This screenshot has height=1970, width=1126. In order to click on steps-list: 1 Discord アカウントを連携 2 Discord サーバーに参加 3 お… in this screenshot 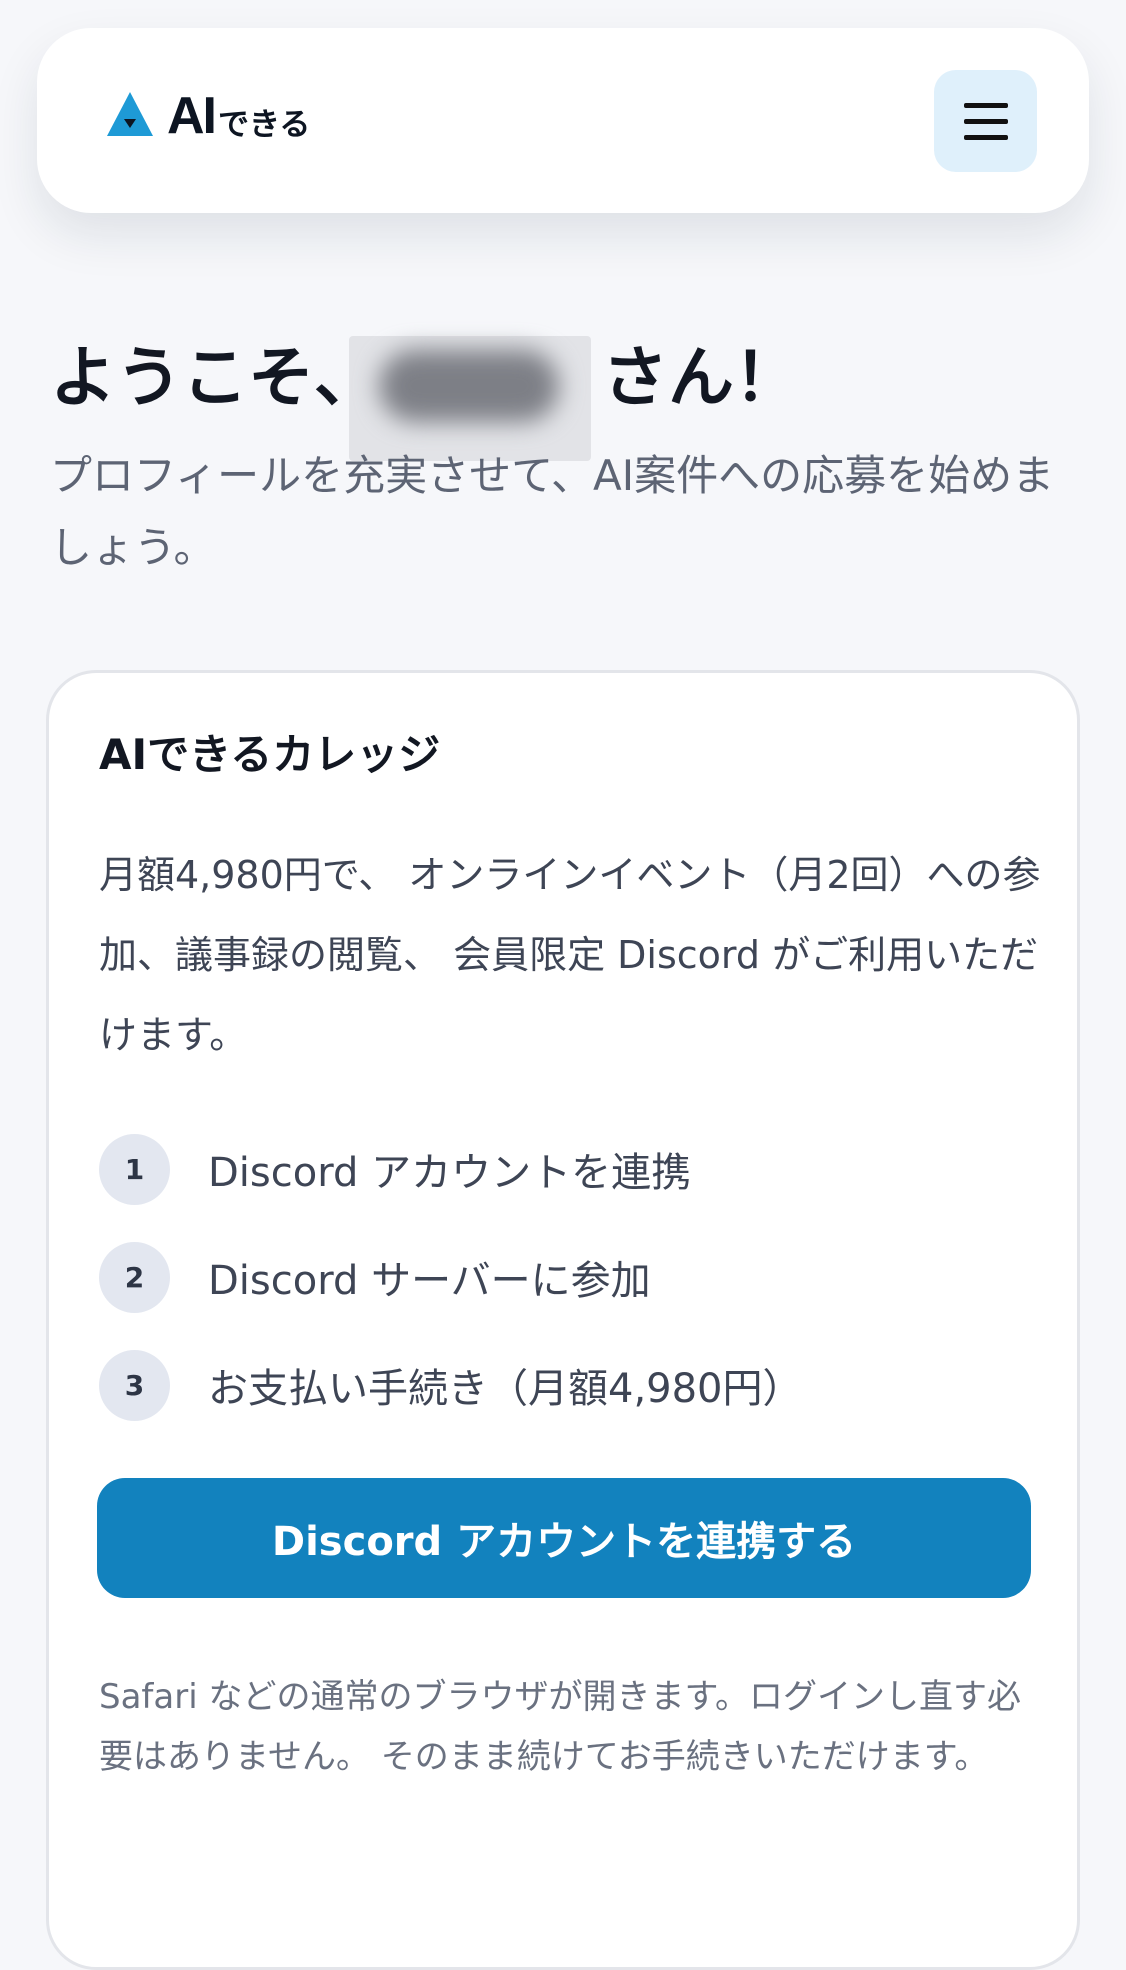, I will do `click(569, 1295)`.